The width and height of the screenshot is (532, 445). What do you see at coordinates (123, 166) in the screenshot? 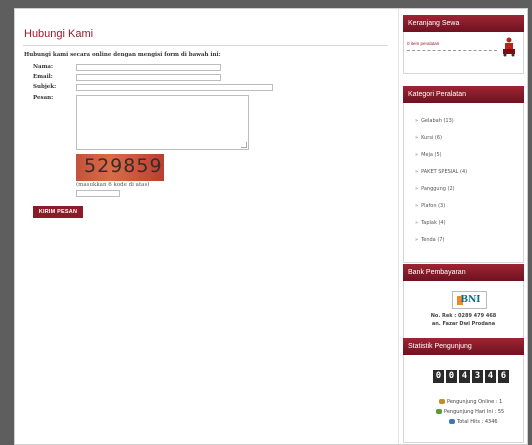
I see `captcha-code: 529859` at bounding box center [123, 166].